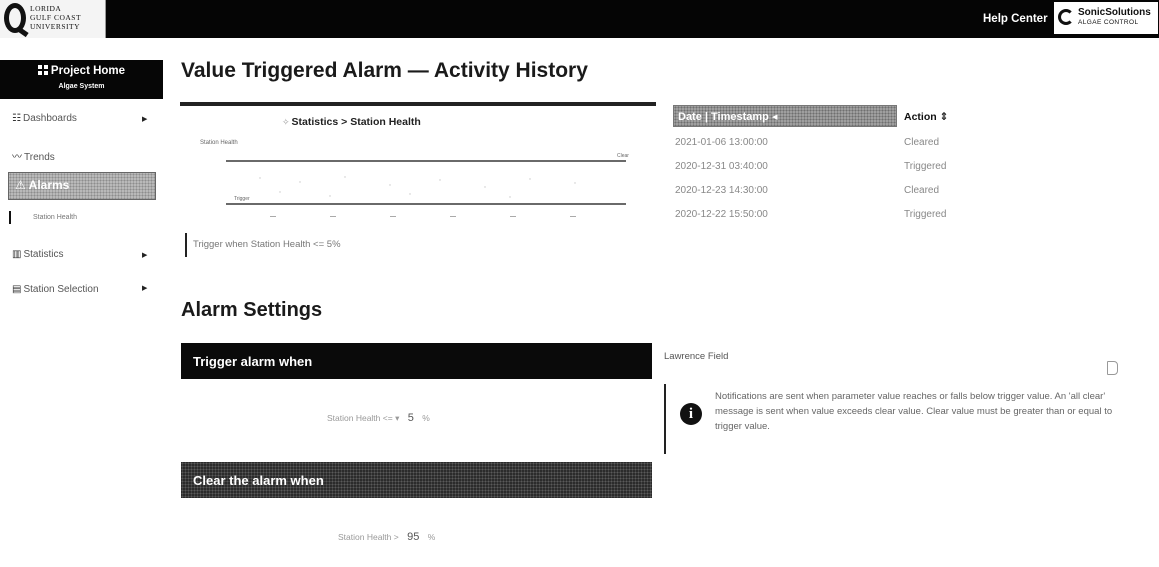  Describe the element at coordinates (1066, 17) in the screenshot. I see `sonicsolutions-icon` at that location.